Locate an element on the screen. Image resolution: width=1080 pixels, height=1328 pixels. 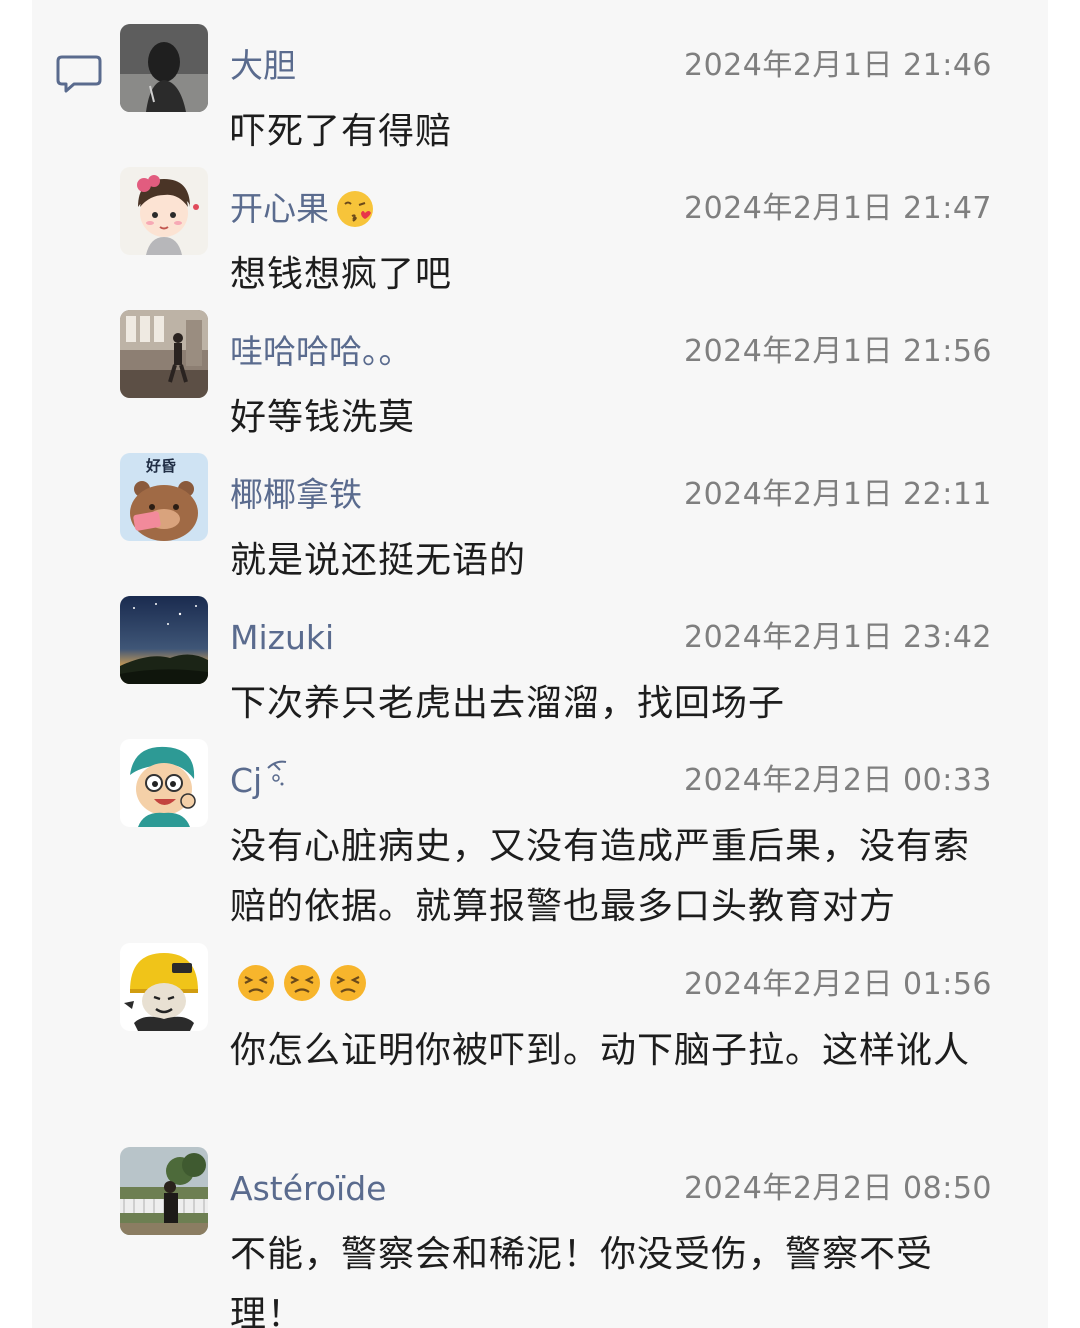
sparkle-decoration-icon is located at coordinates (277, 773).